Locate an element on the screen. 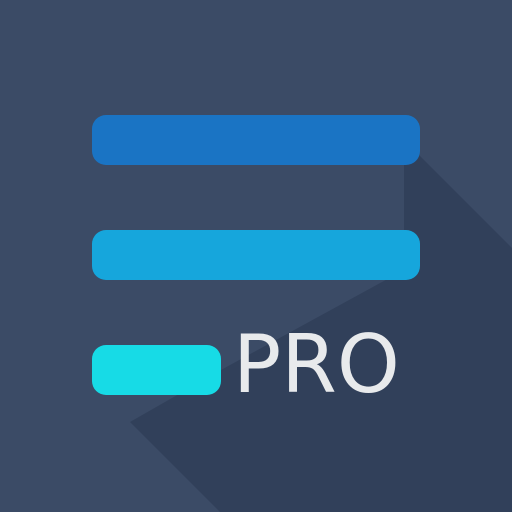  list-bar-bottom is located at coordinates (156, 370).